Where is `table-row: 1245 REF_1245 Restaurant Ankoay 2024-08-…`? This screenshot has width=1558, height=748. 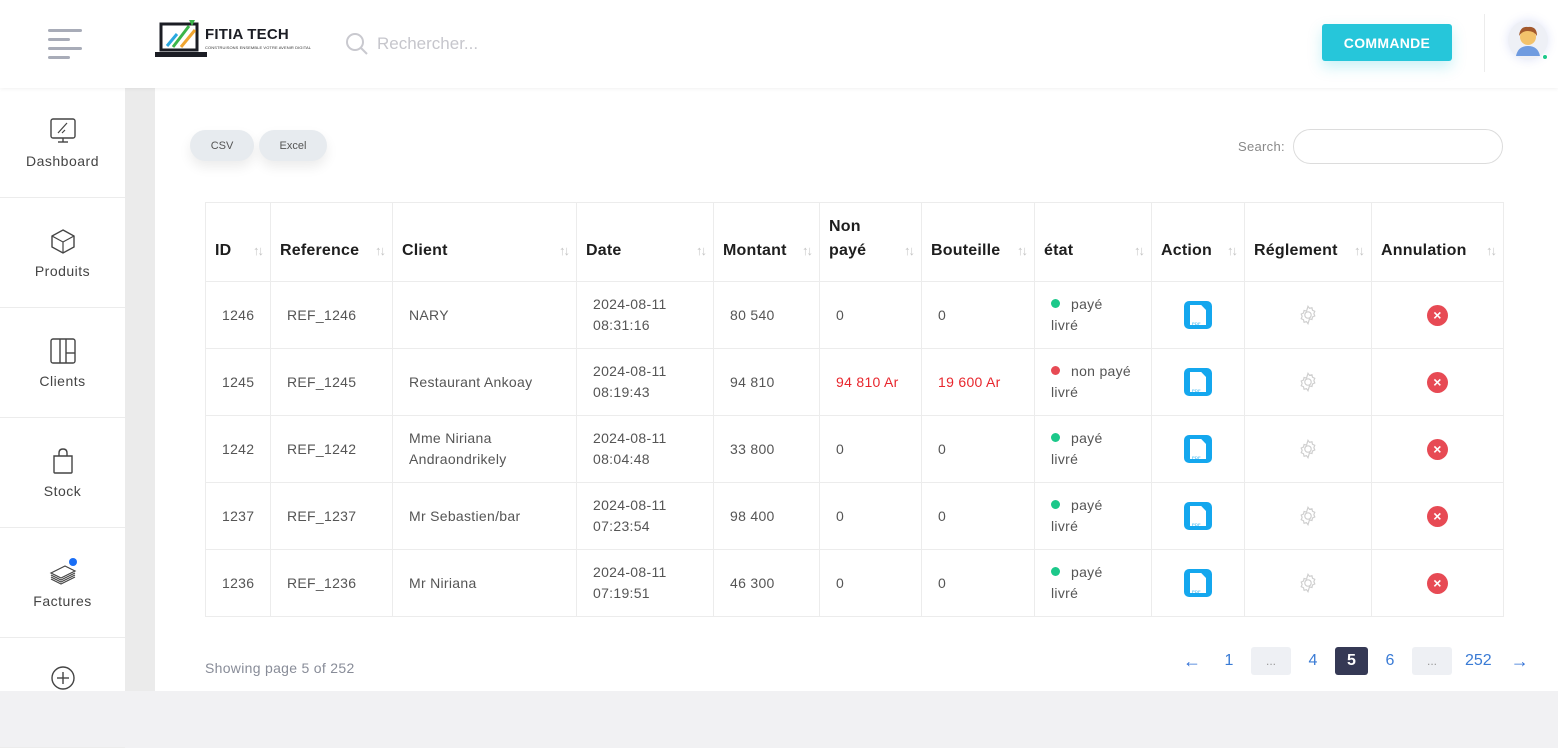 table-row: 1245 REF_1245 Restaurant Ankoay 2024-08-… is located at coordinates (854, 382).